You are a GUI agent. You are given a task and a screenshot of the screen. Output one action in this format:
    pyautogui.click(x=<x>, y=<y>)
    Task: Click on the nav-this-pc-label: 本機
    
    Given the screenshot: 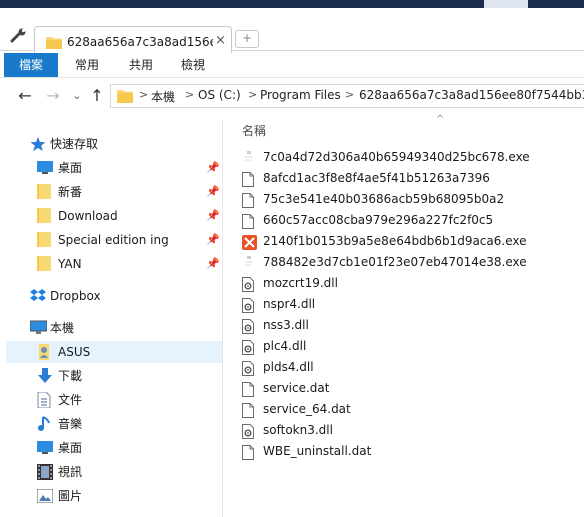 What is the action you would take?
    pyautogui.click(x=62, y=328)
    